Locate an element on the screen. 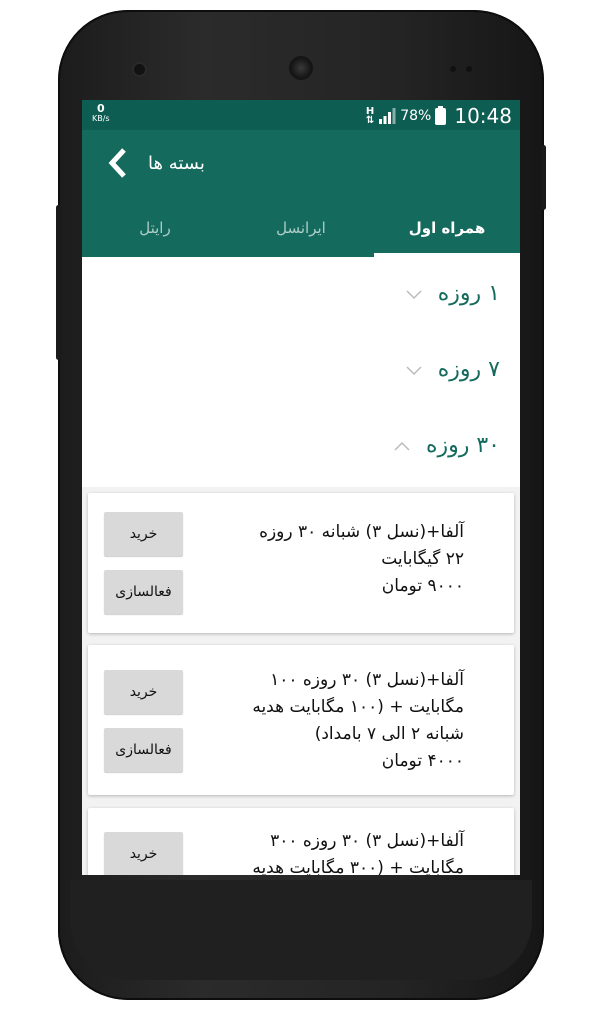 Image resolution: width=600 pixels, height=1014 pixels. battery-icon is located at coordinates (441, 115).